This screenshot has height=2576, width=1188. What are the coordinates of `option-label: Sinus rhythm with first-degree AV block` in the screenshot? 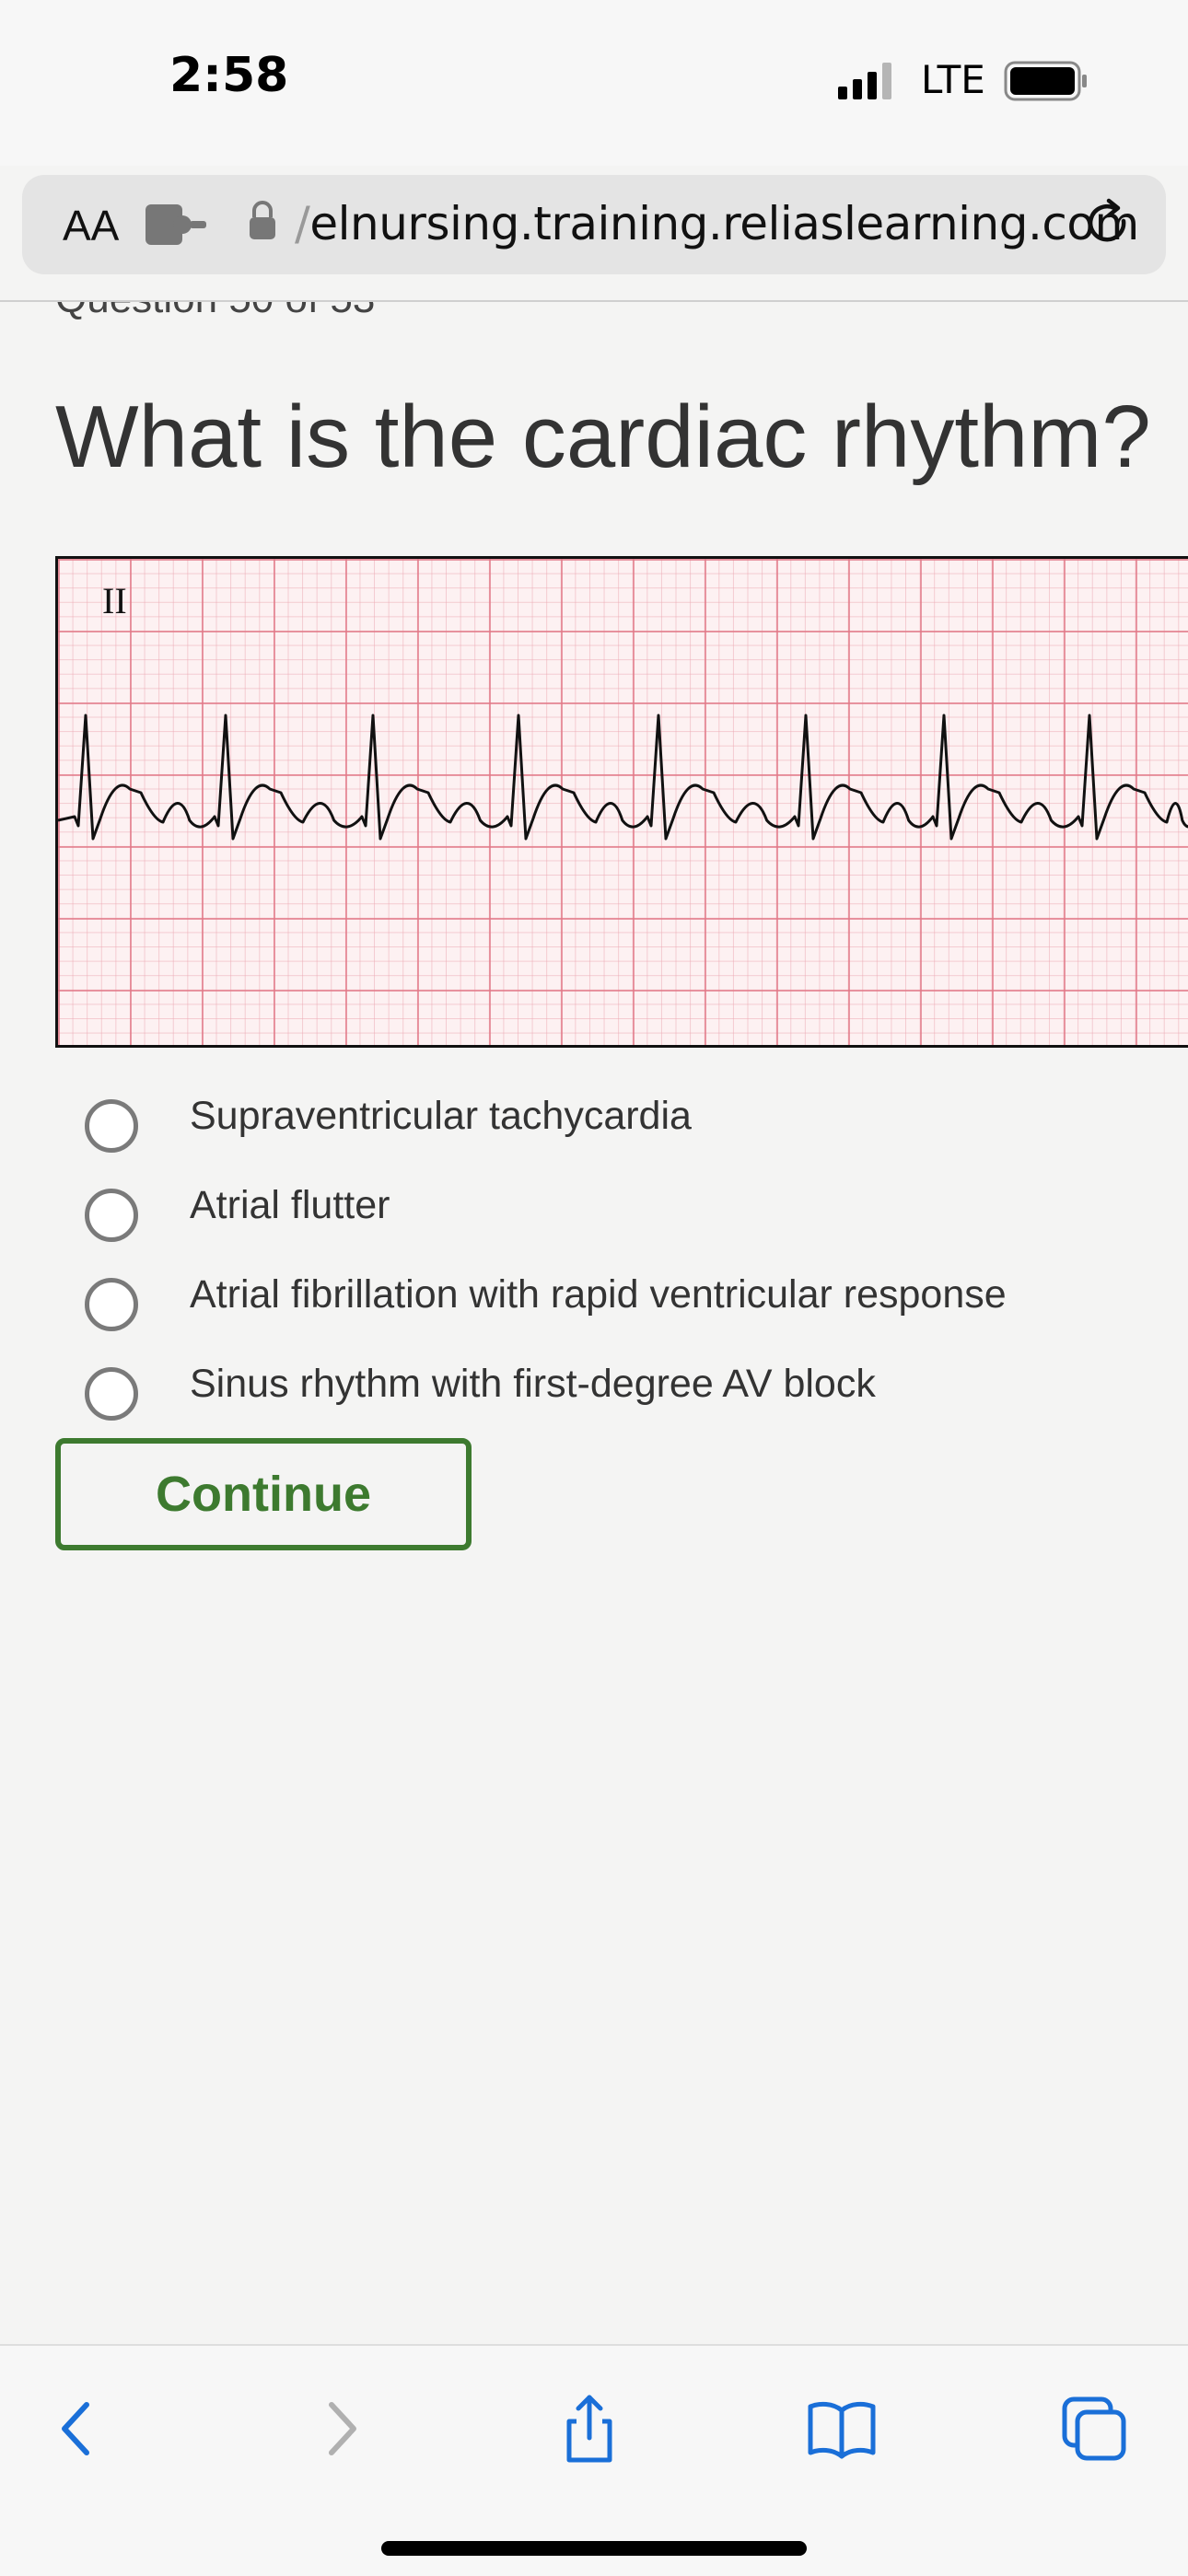 It's located at (533, 1384).